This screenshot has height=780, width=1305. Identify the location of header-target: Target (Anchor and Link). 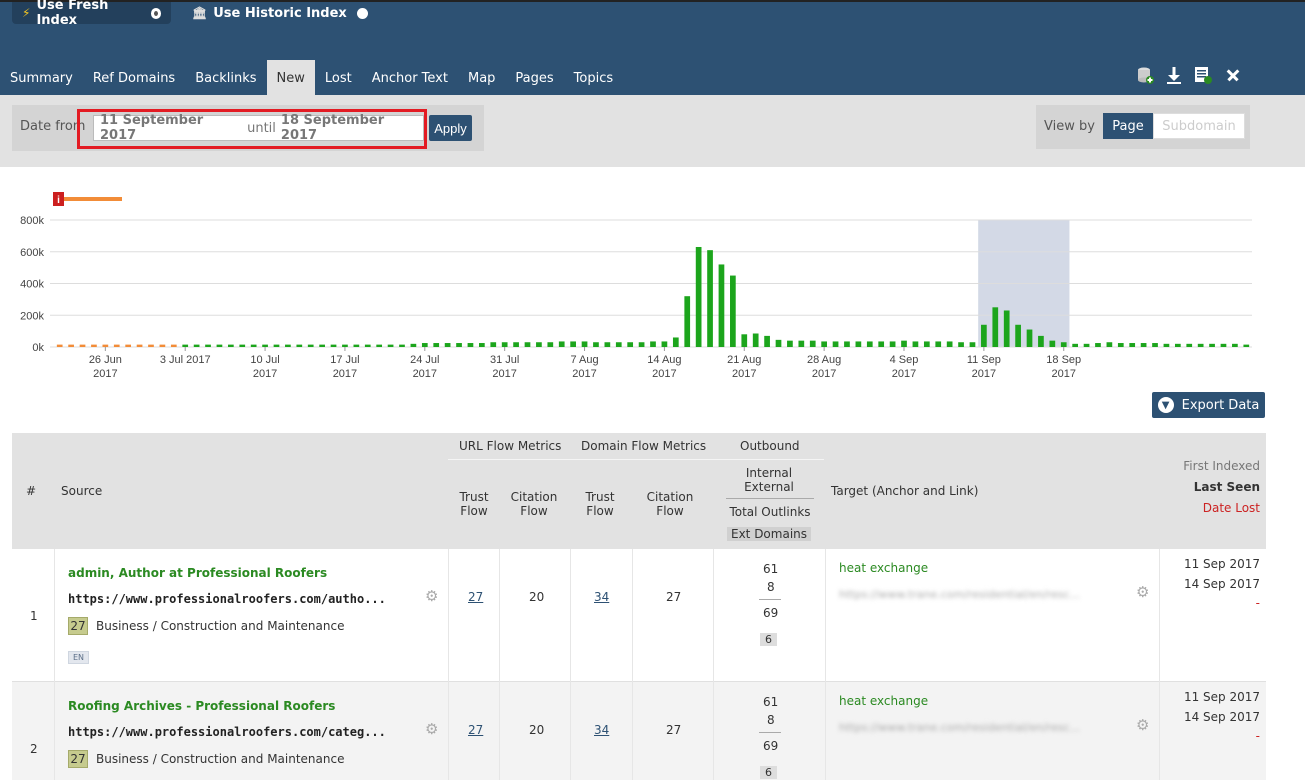
(905, 491).